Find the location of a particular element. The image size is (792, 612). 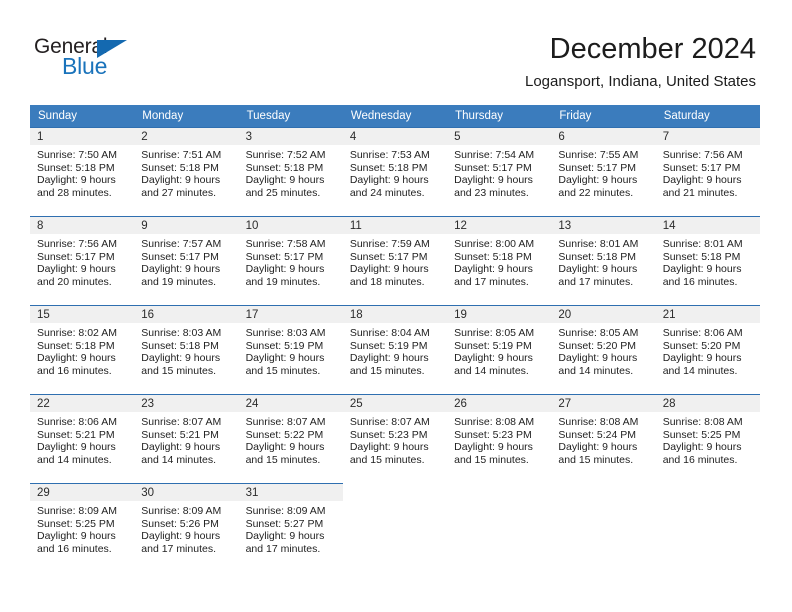

sunrise-text: Sunrise: 7:58 AM is located at coordinates (285, 244).